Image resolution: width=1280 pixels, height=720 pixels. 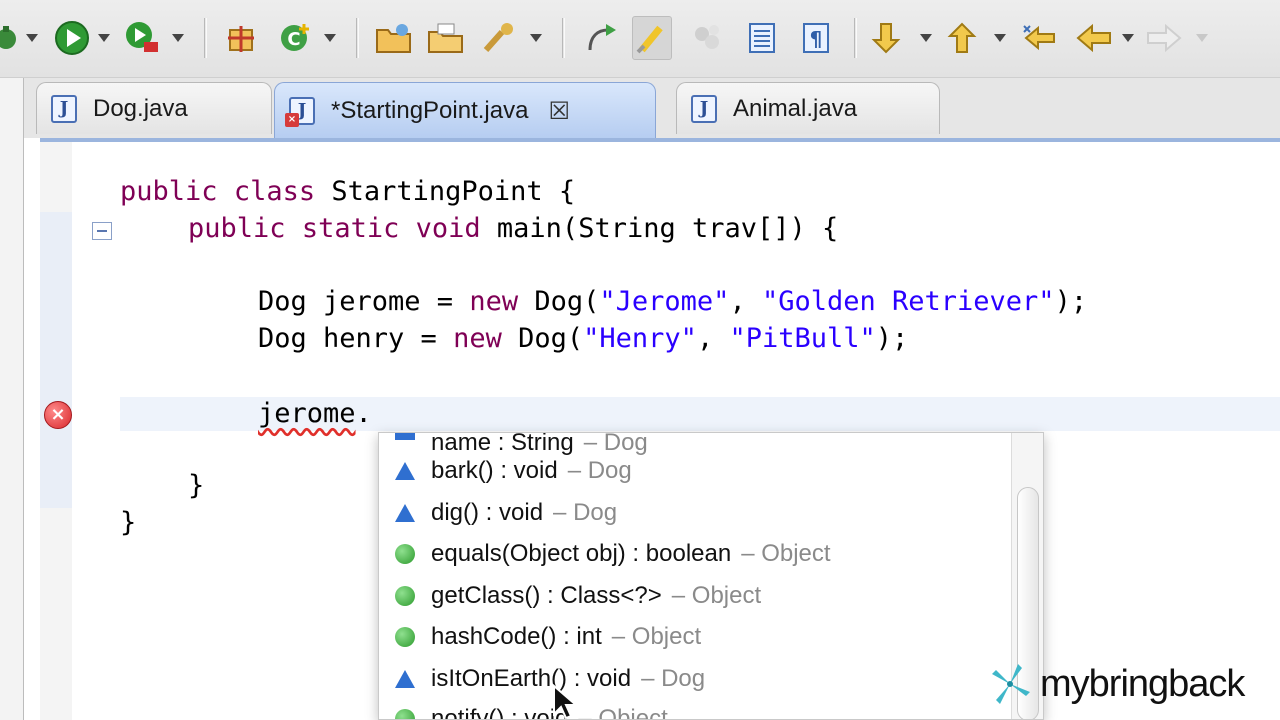 What do you see at coordinates (1011, 684) in the screenshot?
I see `windmill-logo-icon` at bounding box center [1011, 684].